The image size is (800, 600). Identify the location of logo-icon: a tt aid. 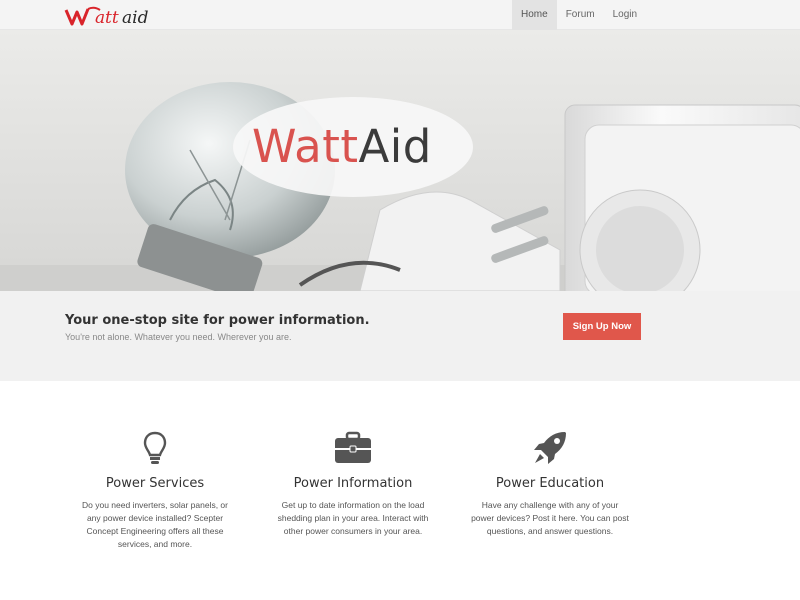
(106, 17).